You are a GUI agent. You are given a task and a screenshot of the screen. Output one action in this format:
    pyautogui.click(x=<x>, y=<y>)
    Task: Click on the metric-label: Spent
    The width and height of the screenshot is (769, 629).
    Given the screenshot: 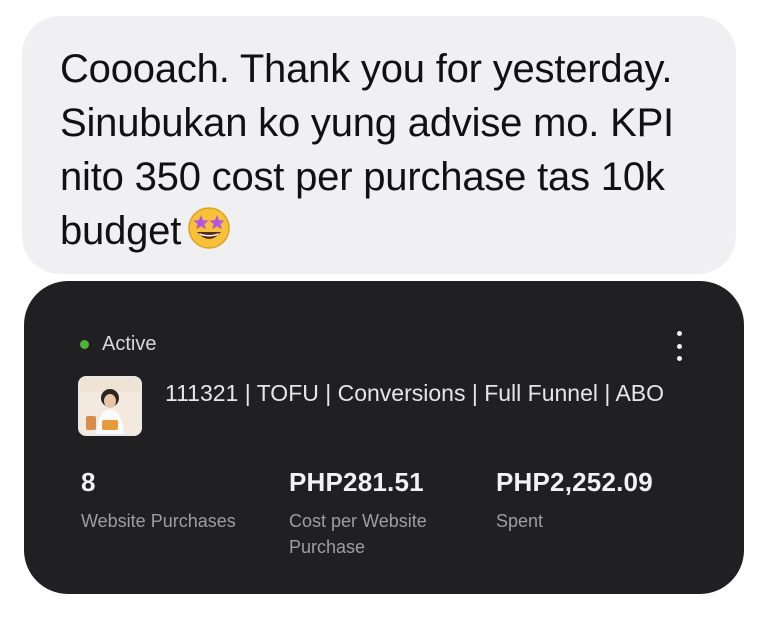 What is the action you would take?
    pyautogui.click(x=520, y=521)
    